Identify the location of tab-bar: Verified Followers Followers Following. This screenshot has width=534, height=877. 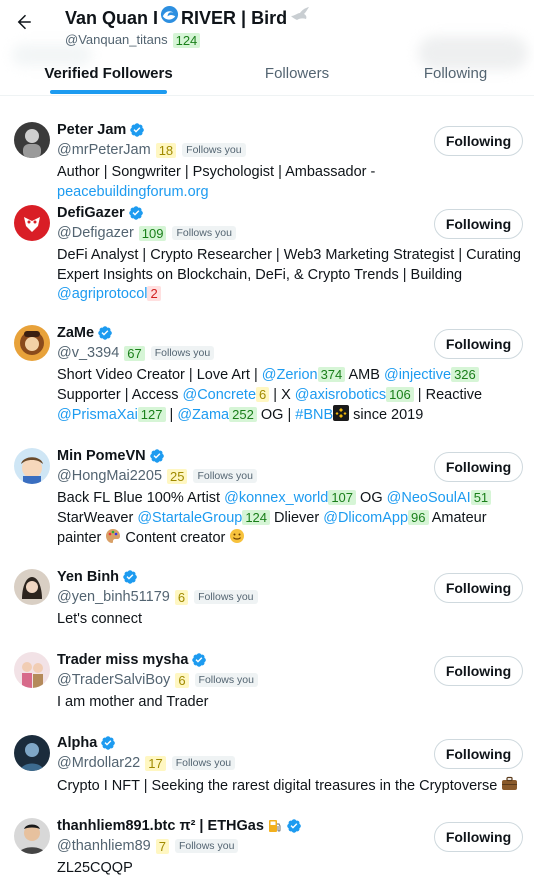
(267, 73).